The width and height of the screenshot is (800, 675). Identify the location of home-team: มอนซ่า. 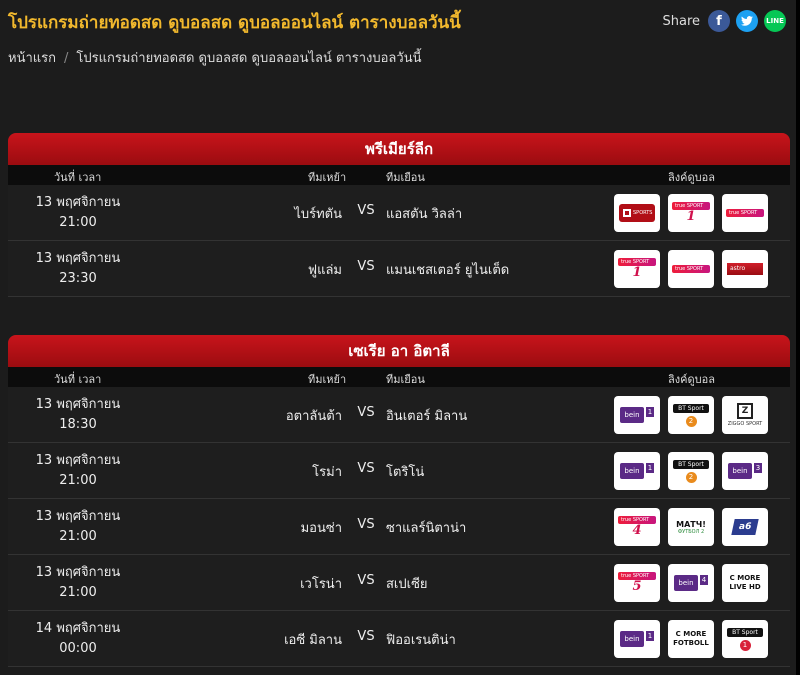
(321, 528).